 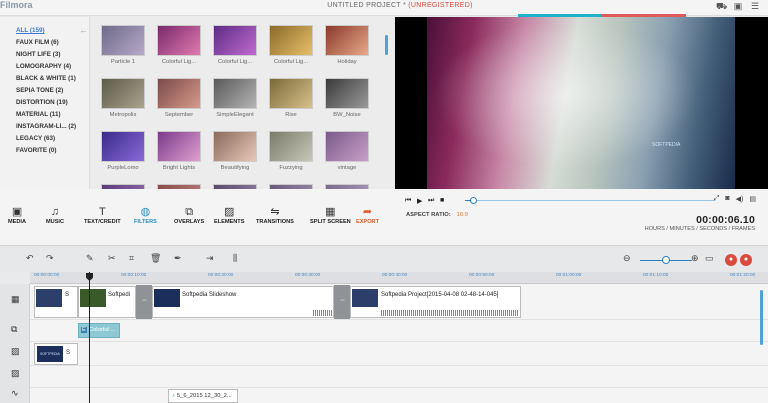 What do you see at coordinates (709, 258) in the screenshot?
I see `fit-timeline-icon: ▭` at bounding box center [709, 258].